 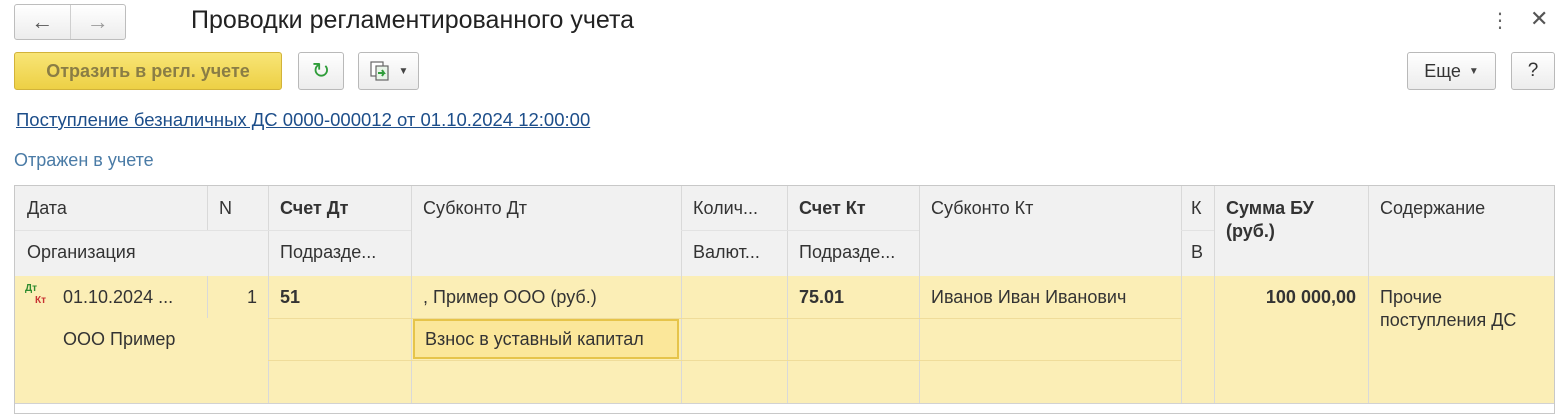 I want to click on navigation-buttons: ← →, so click(x=70, y=22).